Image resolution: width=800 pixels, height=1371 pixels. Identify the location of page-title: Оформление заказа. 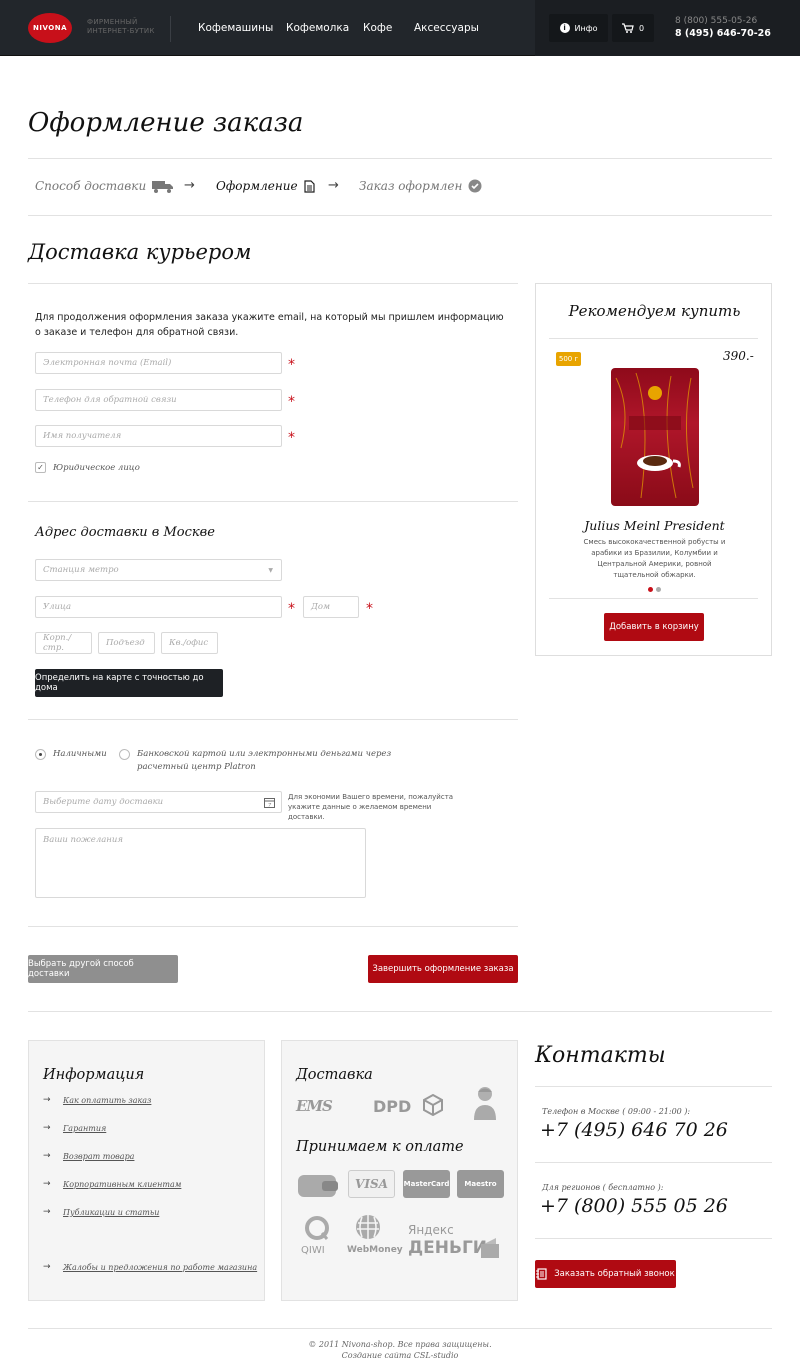
(166, 123).